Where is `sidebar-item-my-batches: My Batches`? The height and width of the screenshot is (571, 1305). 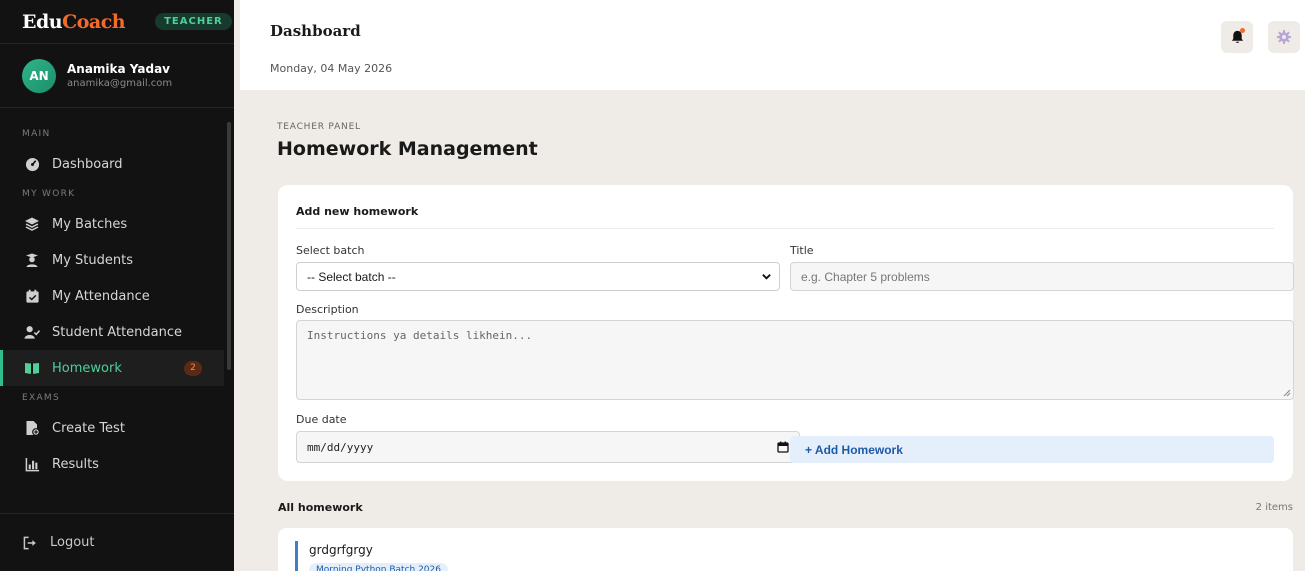
sidebar-item-my-batches: My Batches is located at coordinates (112, 224).